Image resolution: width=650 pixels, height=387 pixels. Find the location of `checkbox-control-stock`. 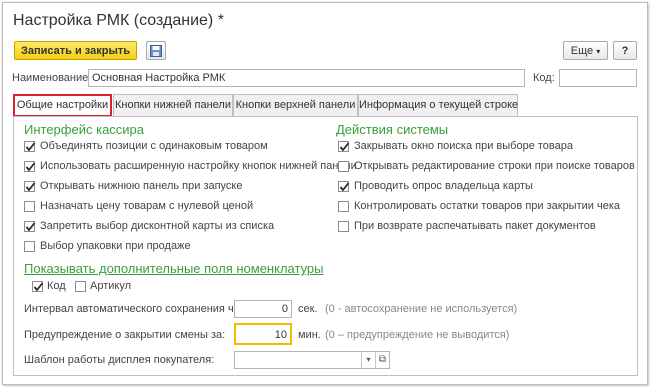

checkbox-control-stock is located at coordinates (343, 206).